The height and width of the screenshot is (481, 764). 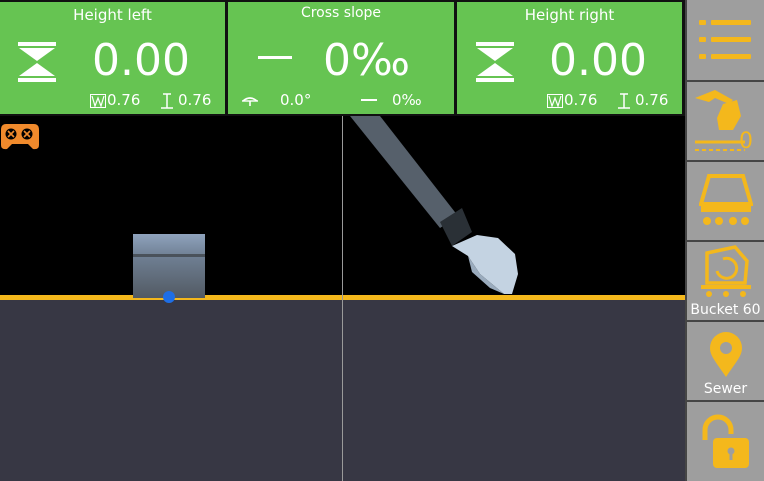 What do you see at coordinates (407, 100) in the screenshot?
I see `target-slope-value: 0‰` at bounding box center [407, 100].